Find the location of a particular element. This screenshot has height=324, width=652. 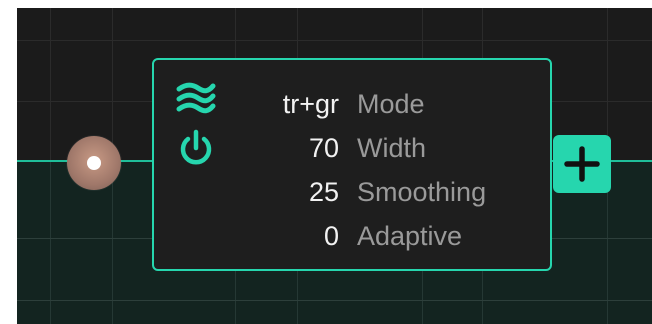

add-node-button is located at coordinates (582, 164).